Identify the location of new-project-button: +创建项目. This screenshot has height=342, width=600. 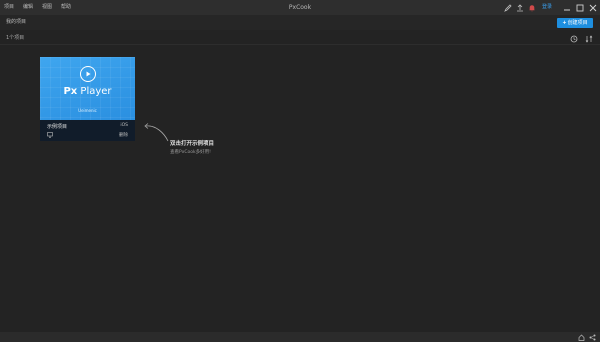
(575, 23).